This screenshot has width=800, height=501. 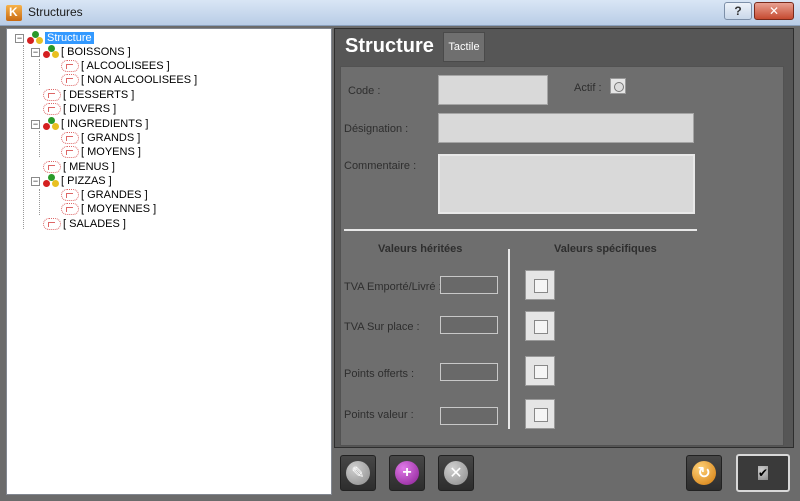 What do you see at coordinates (99, 95) in the screenshot?
I see `tree-item-label: [ DESSERTS ]` at bounding box center [99, 95].